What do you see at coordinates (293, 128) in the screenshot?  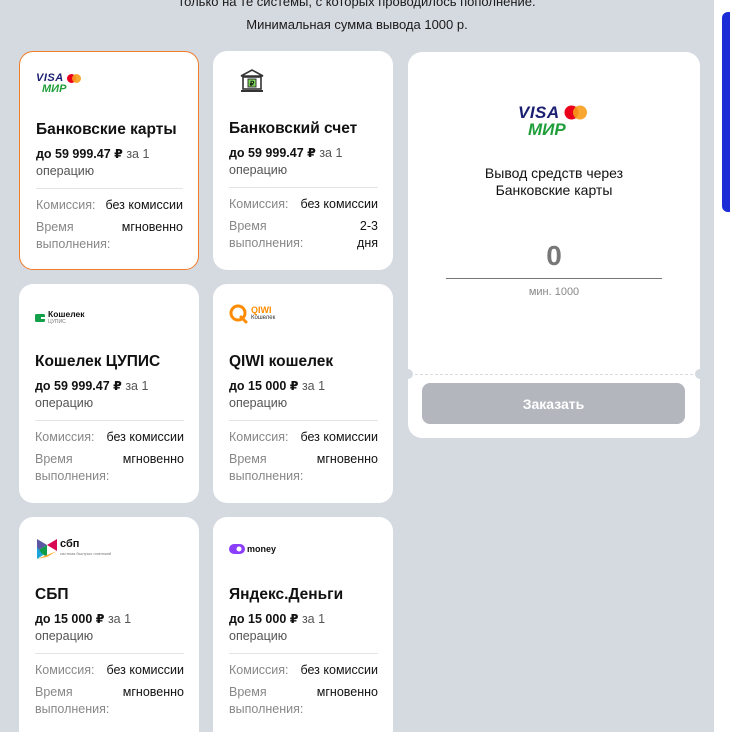 I see `method-title: Банковский счет` at bounding box center [293, 128].